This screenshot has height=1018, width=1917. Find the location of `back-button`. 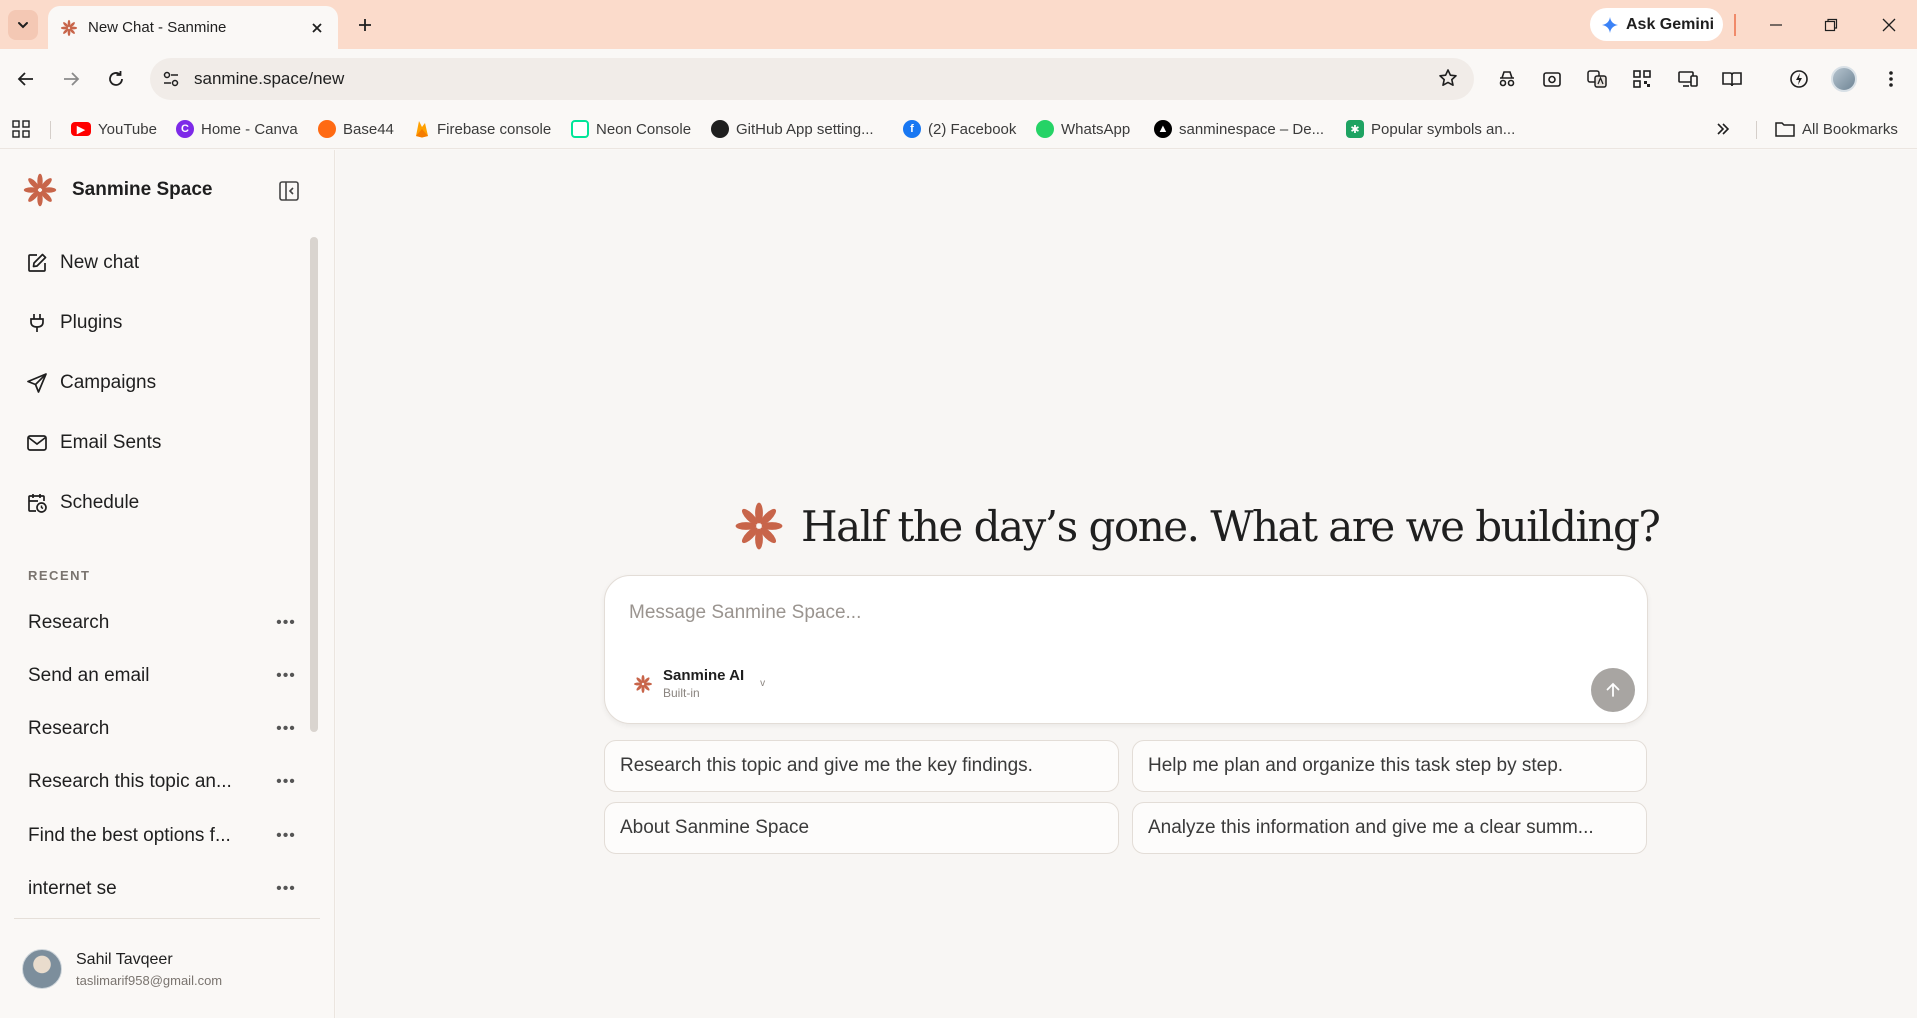

back-button is located at coordinates (26, 79).